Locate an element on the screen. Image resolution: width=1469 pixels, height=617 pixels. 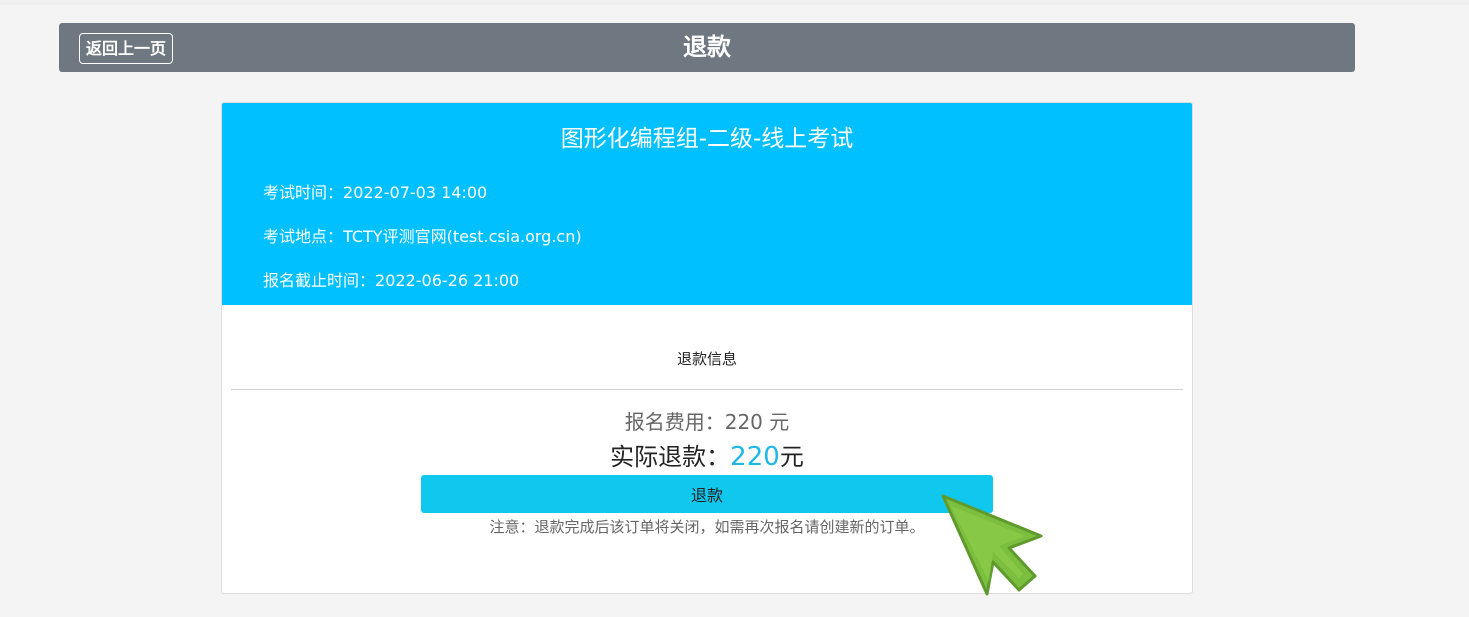
pointer-arrow-icon is located at coordinates (992, 545).